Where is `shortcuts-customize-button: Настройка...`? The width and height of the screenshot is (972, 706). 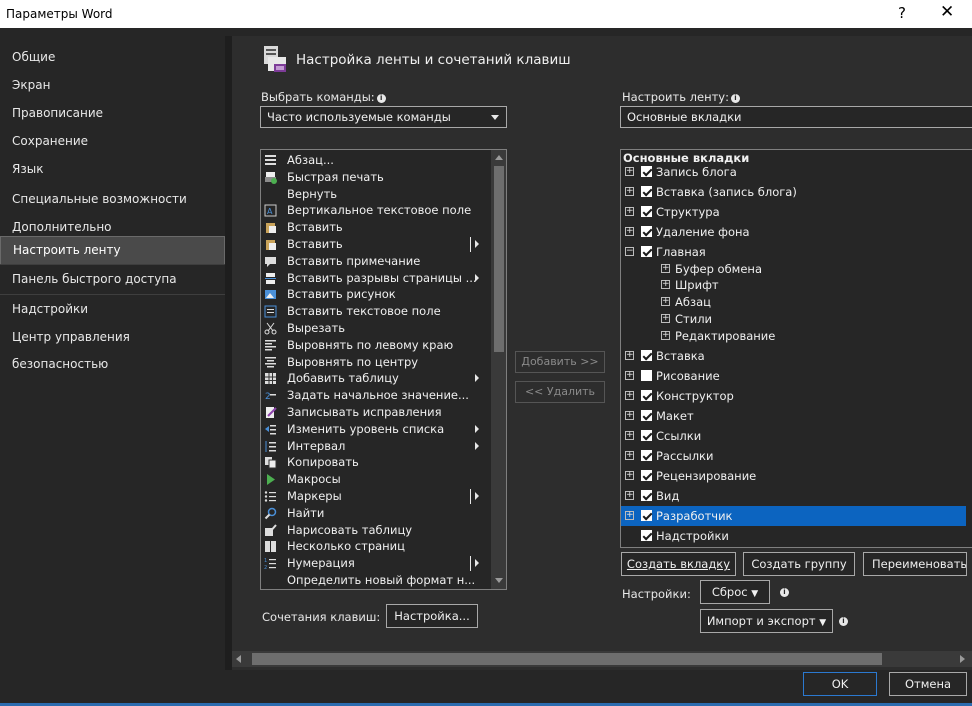 shortcuts-customize-button: Настройка... is located at coordinates (432, 616).